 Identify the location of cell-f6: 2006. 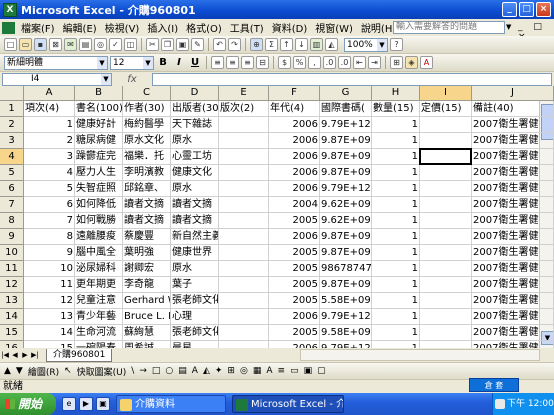
(294, 189).